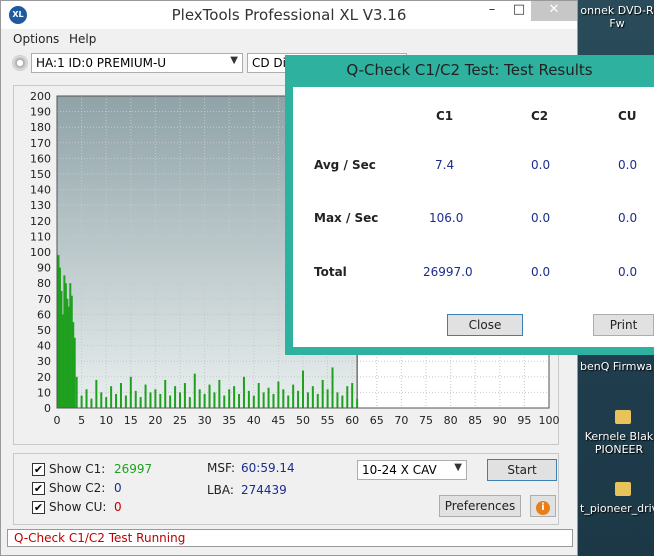 Image resolution: width=654 pixels, height=556 pixels. What do you see at coordinates (617, 17) in the screenshot?
I see `desktop-item-dvd-fw: onnek DVD-R Fw` at bounding box center [617, 17].